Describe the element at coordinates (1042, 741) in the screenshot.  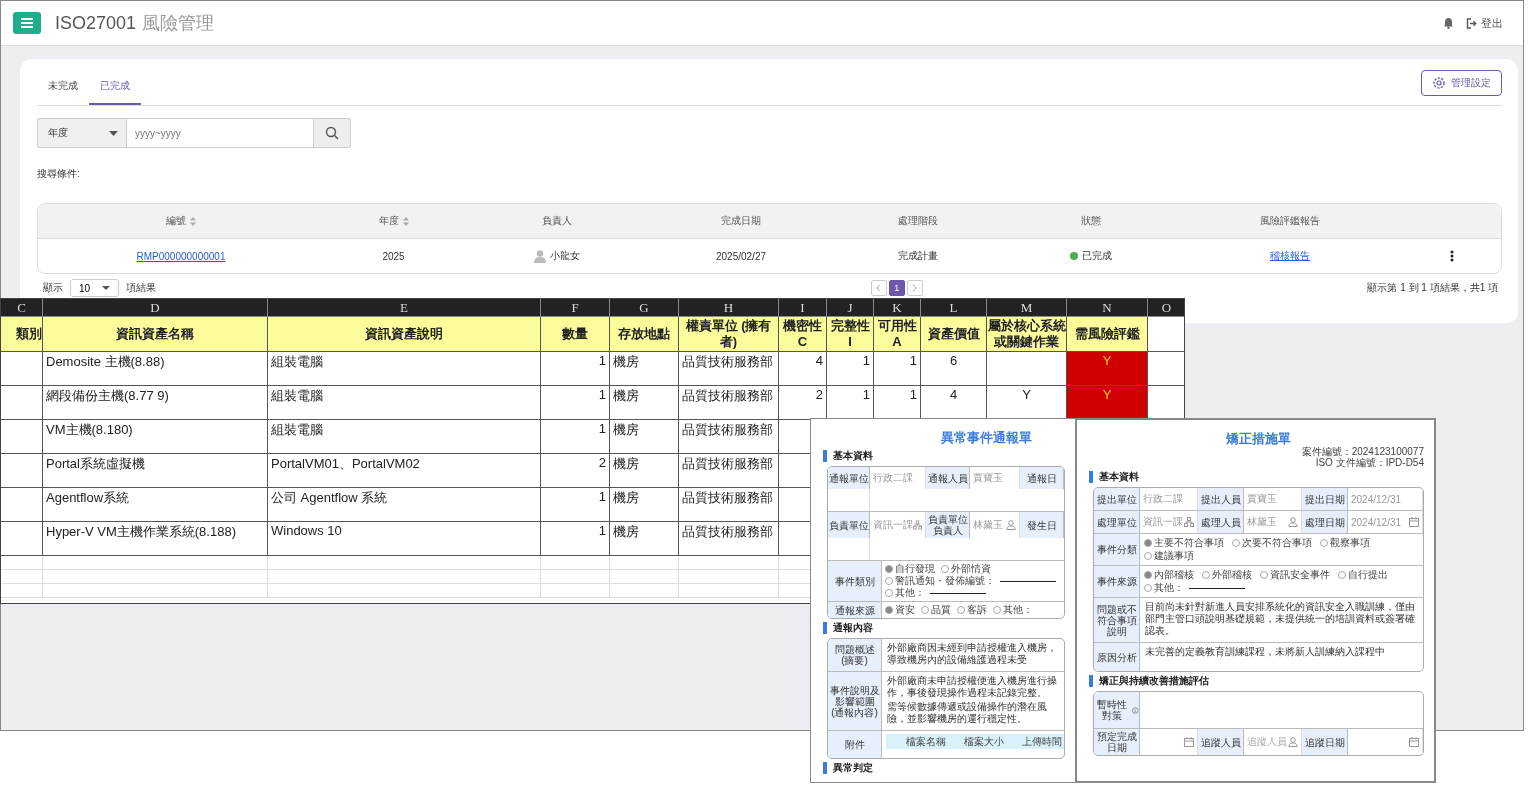
I see `column-header: 上傳時間` at that location.